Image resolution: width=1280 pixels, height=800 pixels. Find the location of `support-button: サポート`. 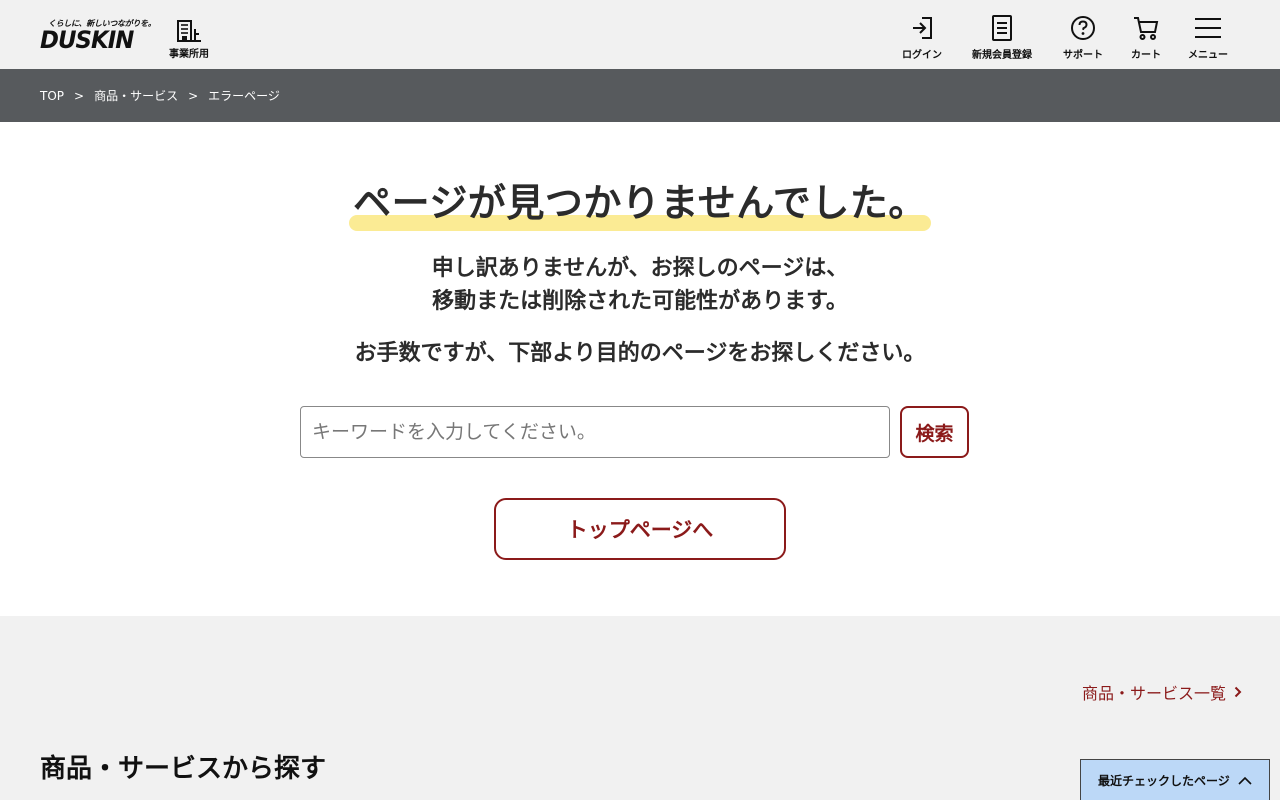

support-button: サポート is located at coordinates (1083, 37).